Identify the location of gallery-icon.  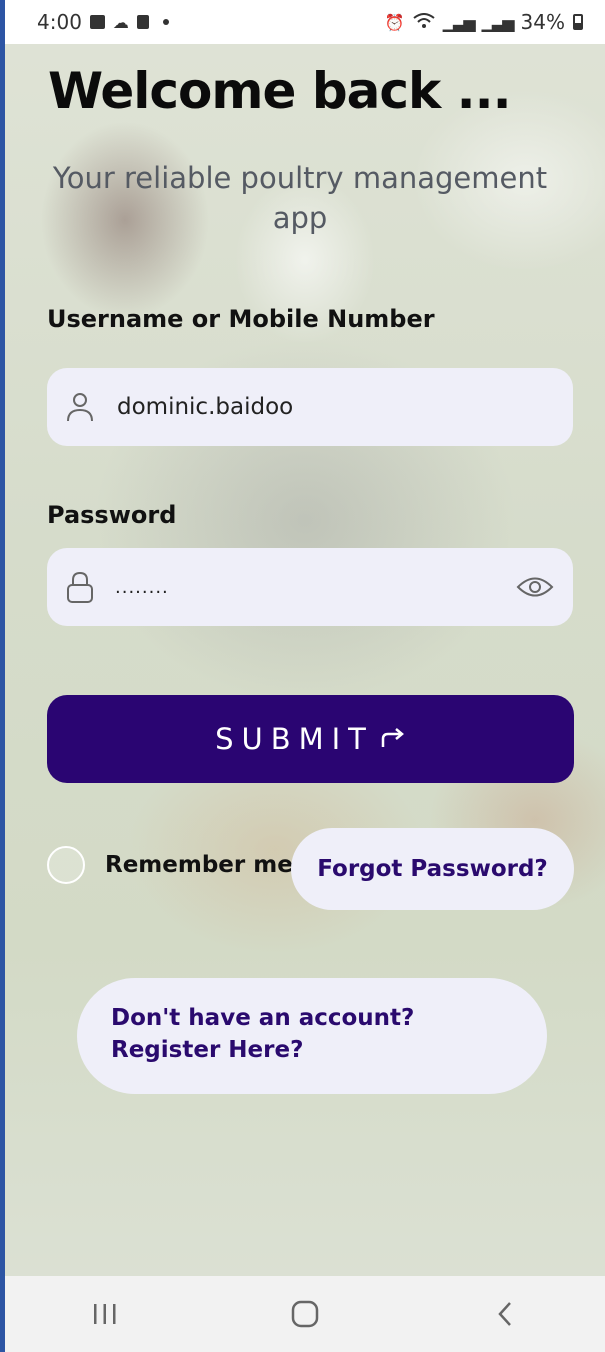
(97, 22).